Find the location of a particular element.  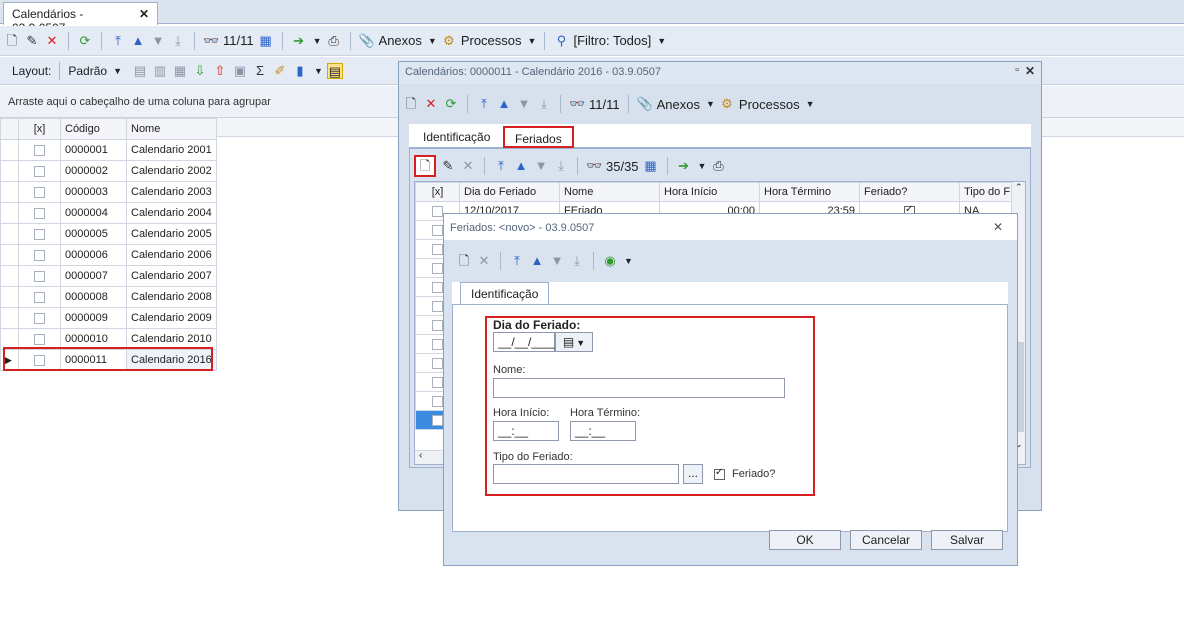

chart-dropdown-icon: ▼ is located at coordinates (318, 71).